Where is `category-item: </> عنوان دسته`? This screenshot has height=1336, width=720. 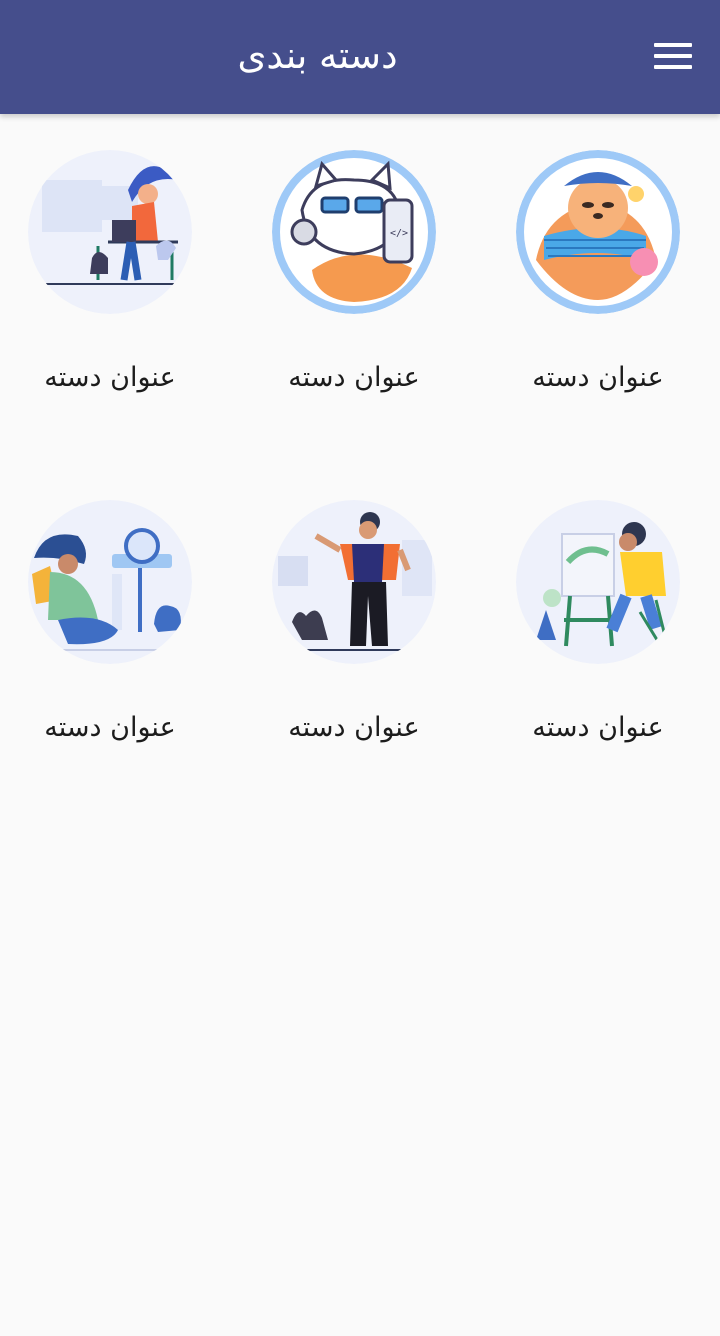 category-item: </> عنوان دسته is located at coordinates (354, 284).